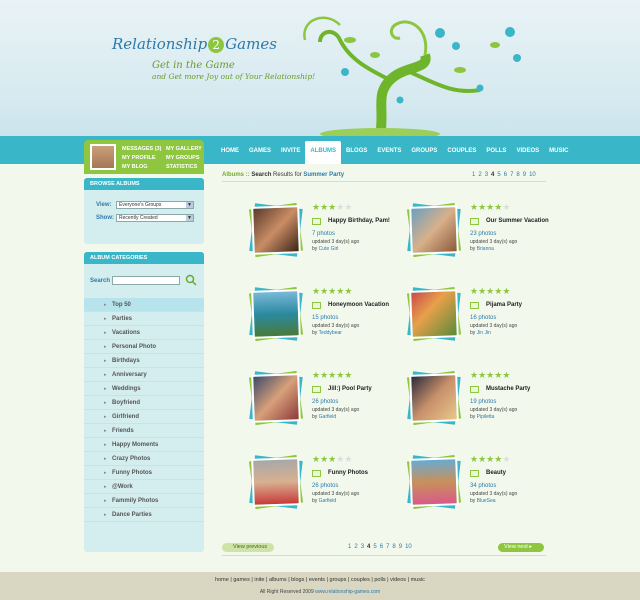  Describe the element at coordinates (387, 547) in the screenshot. I see `page-link: 7` at that location.